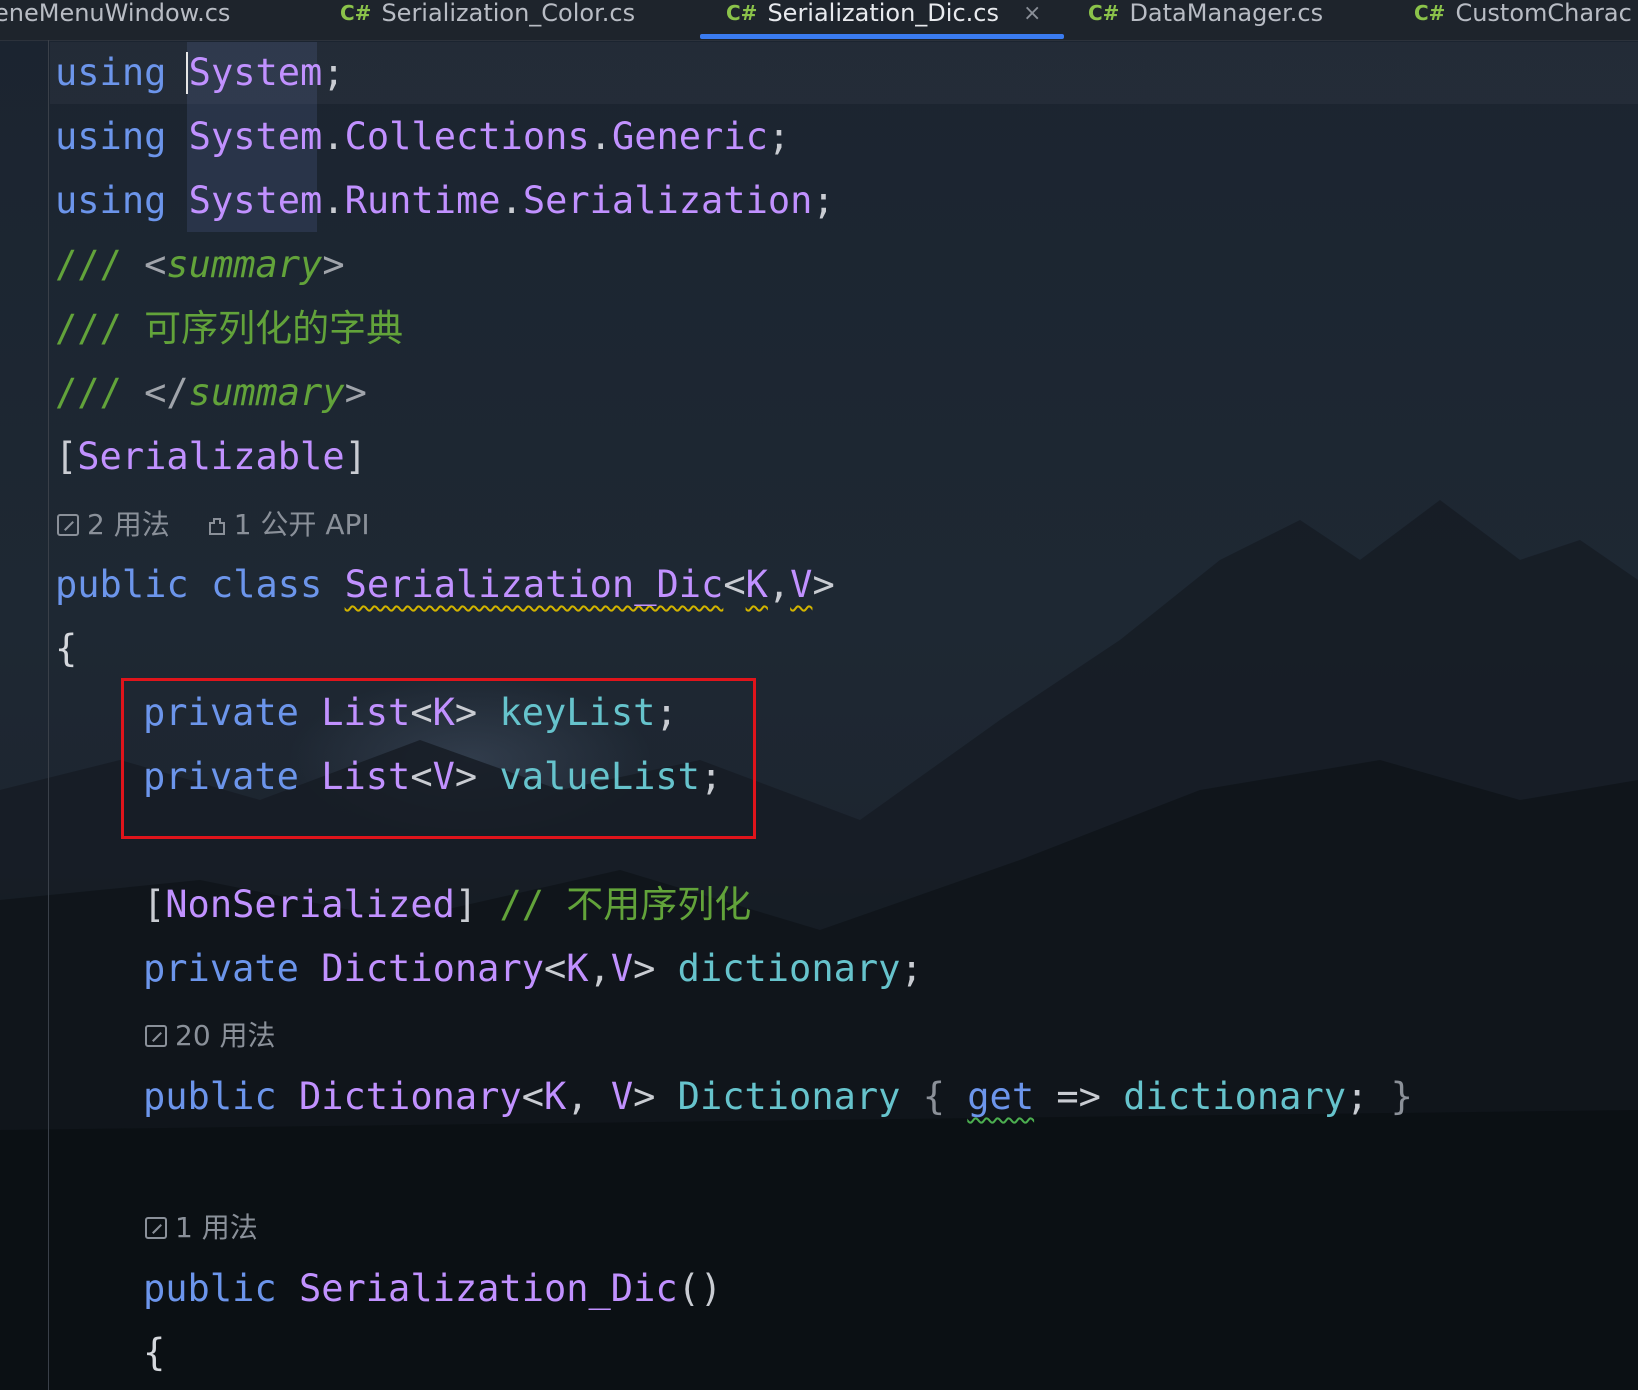 This screenshot has height=1390, width=1638. I want to click on constructor-name: Serialization_Dic, so click(488, 1288).